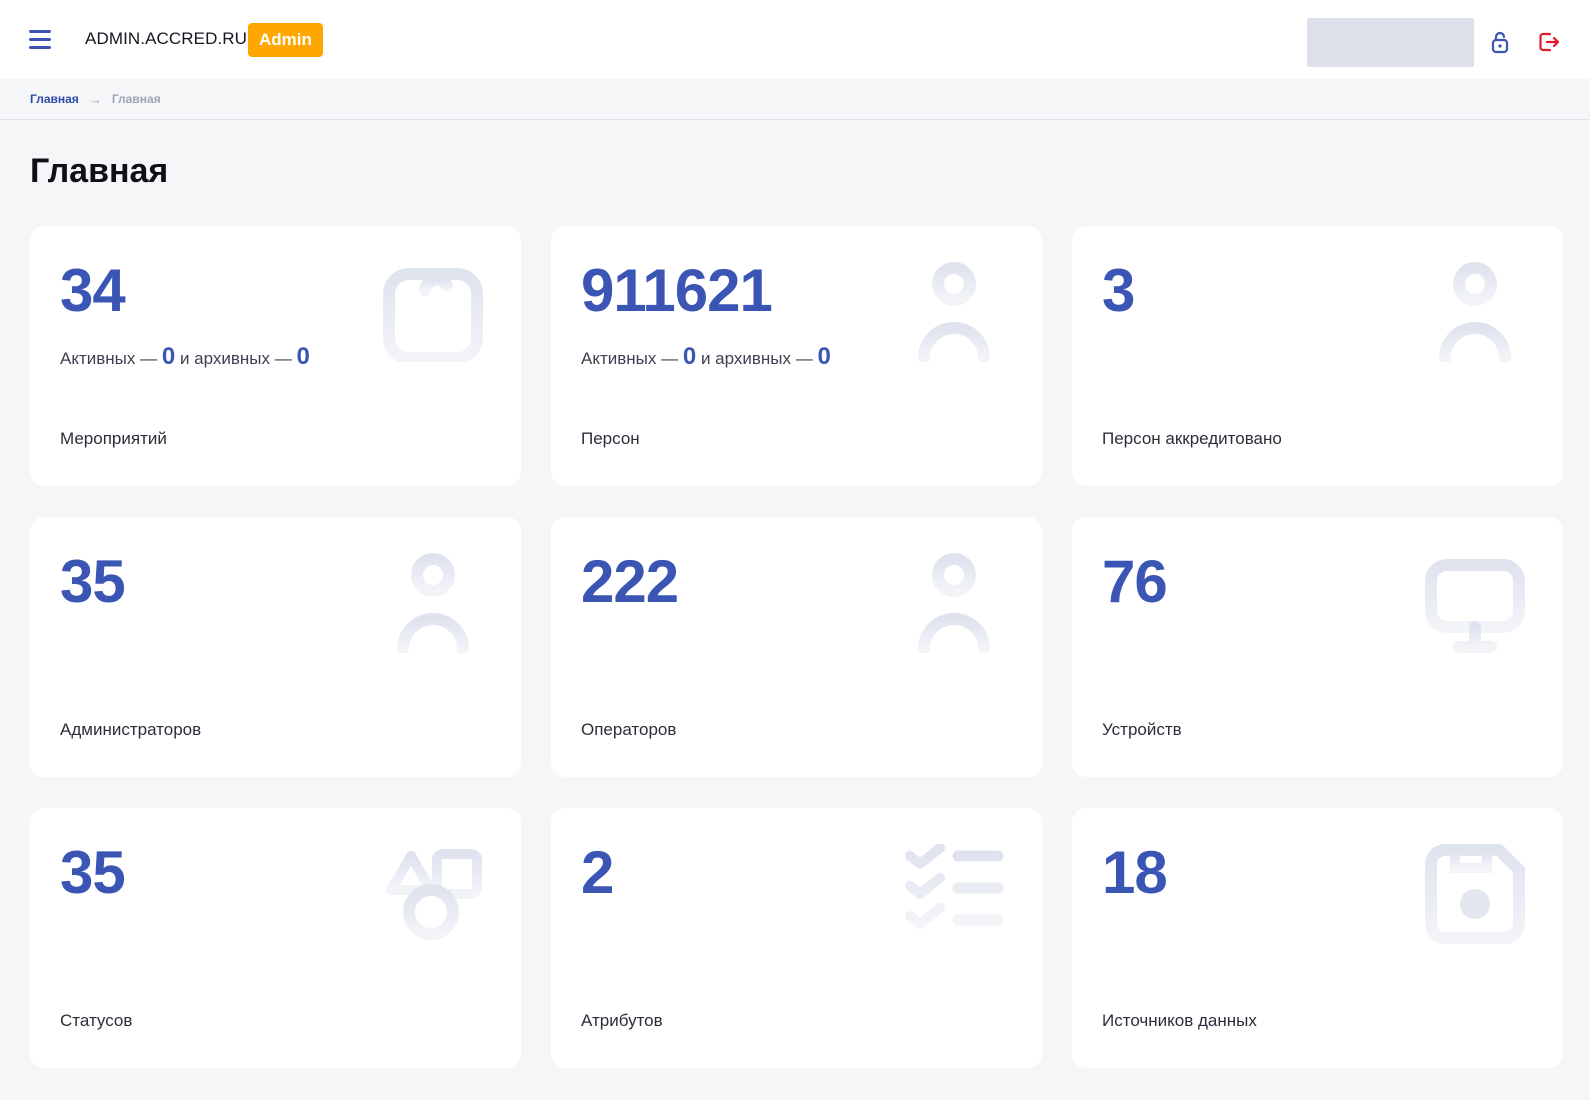  I want to click on stat-value: 222, so click(630, 581).